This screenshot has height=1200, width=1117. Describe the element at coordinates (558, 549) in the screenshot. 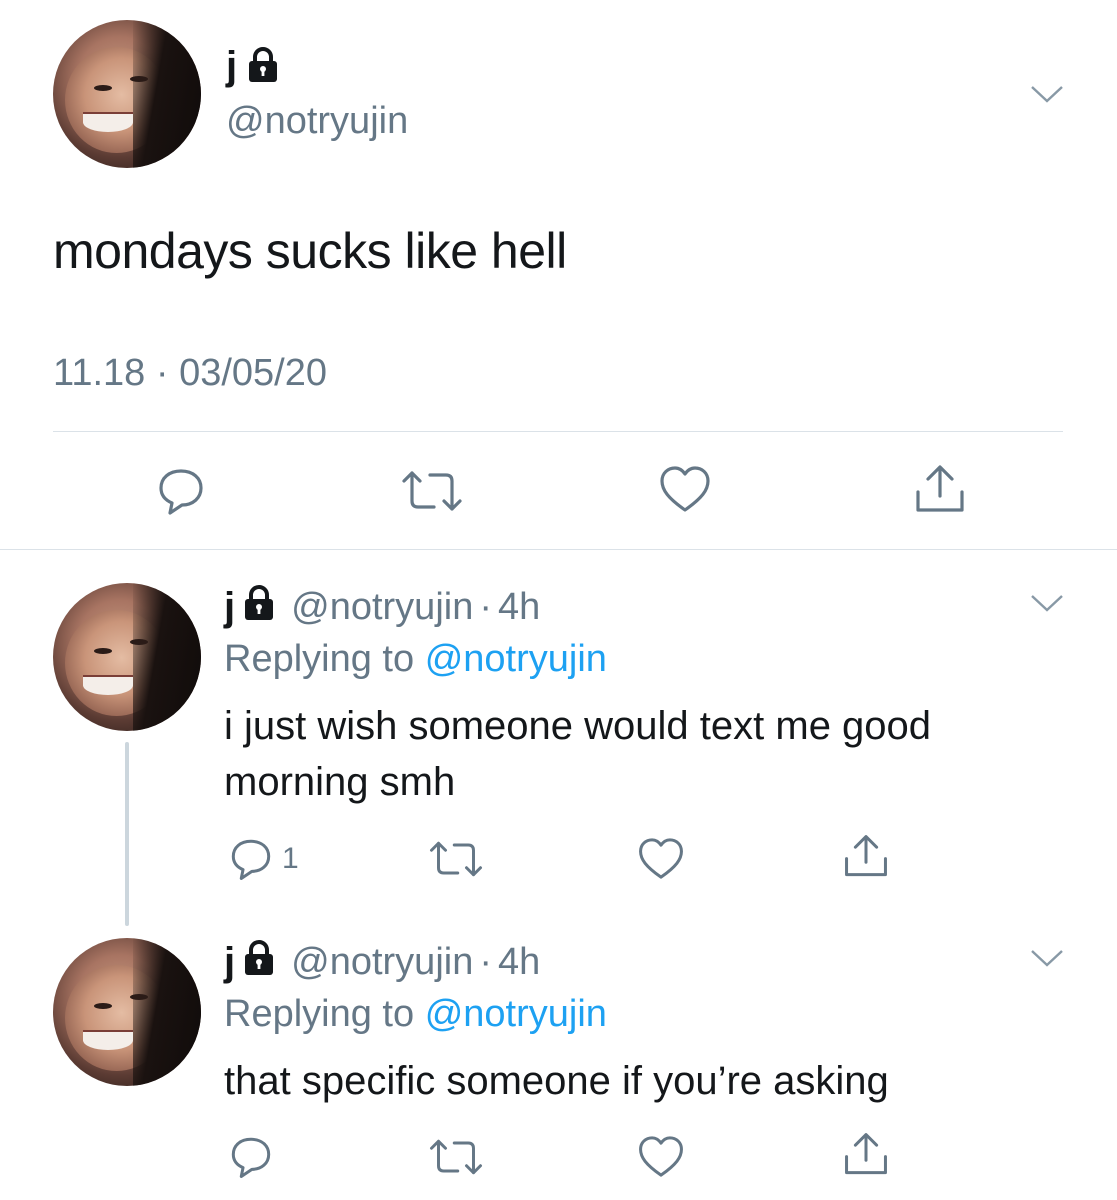

I see `section-divider` at that location.